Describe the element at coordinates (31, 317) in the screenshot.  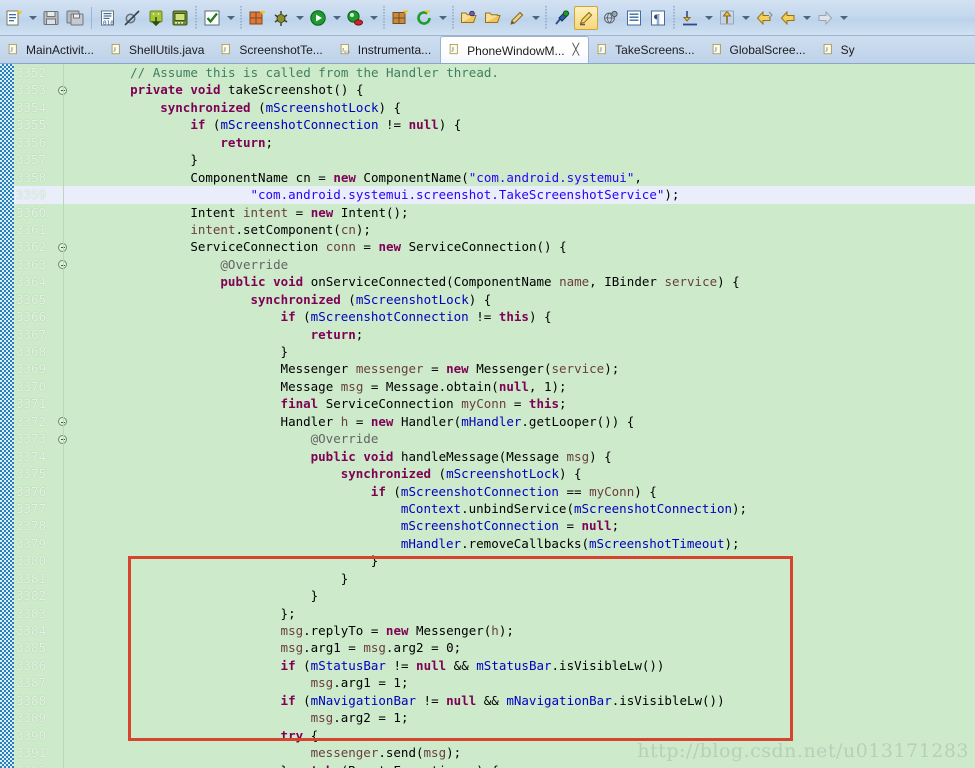
I see `line-number: 3366` at that location.